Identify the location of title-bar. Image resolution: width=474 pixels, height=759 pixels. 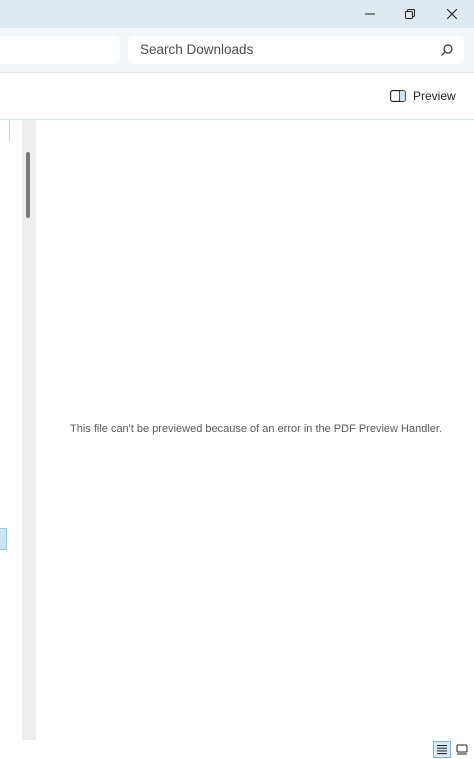
(237, 14).